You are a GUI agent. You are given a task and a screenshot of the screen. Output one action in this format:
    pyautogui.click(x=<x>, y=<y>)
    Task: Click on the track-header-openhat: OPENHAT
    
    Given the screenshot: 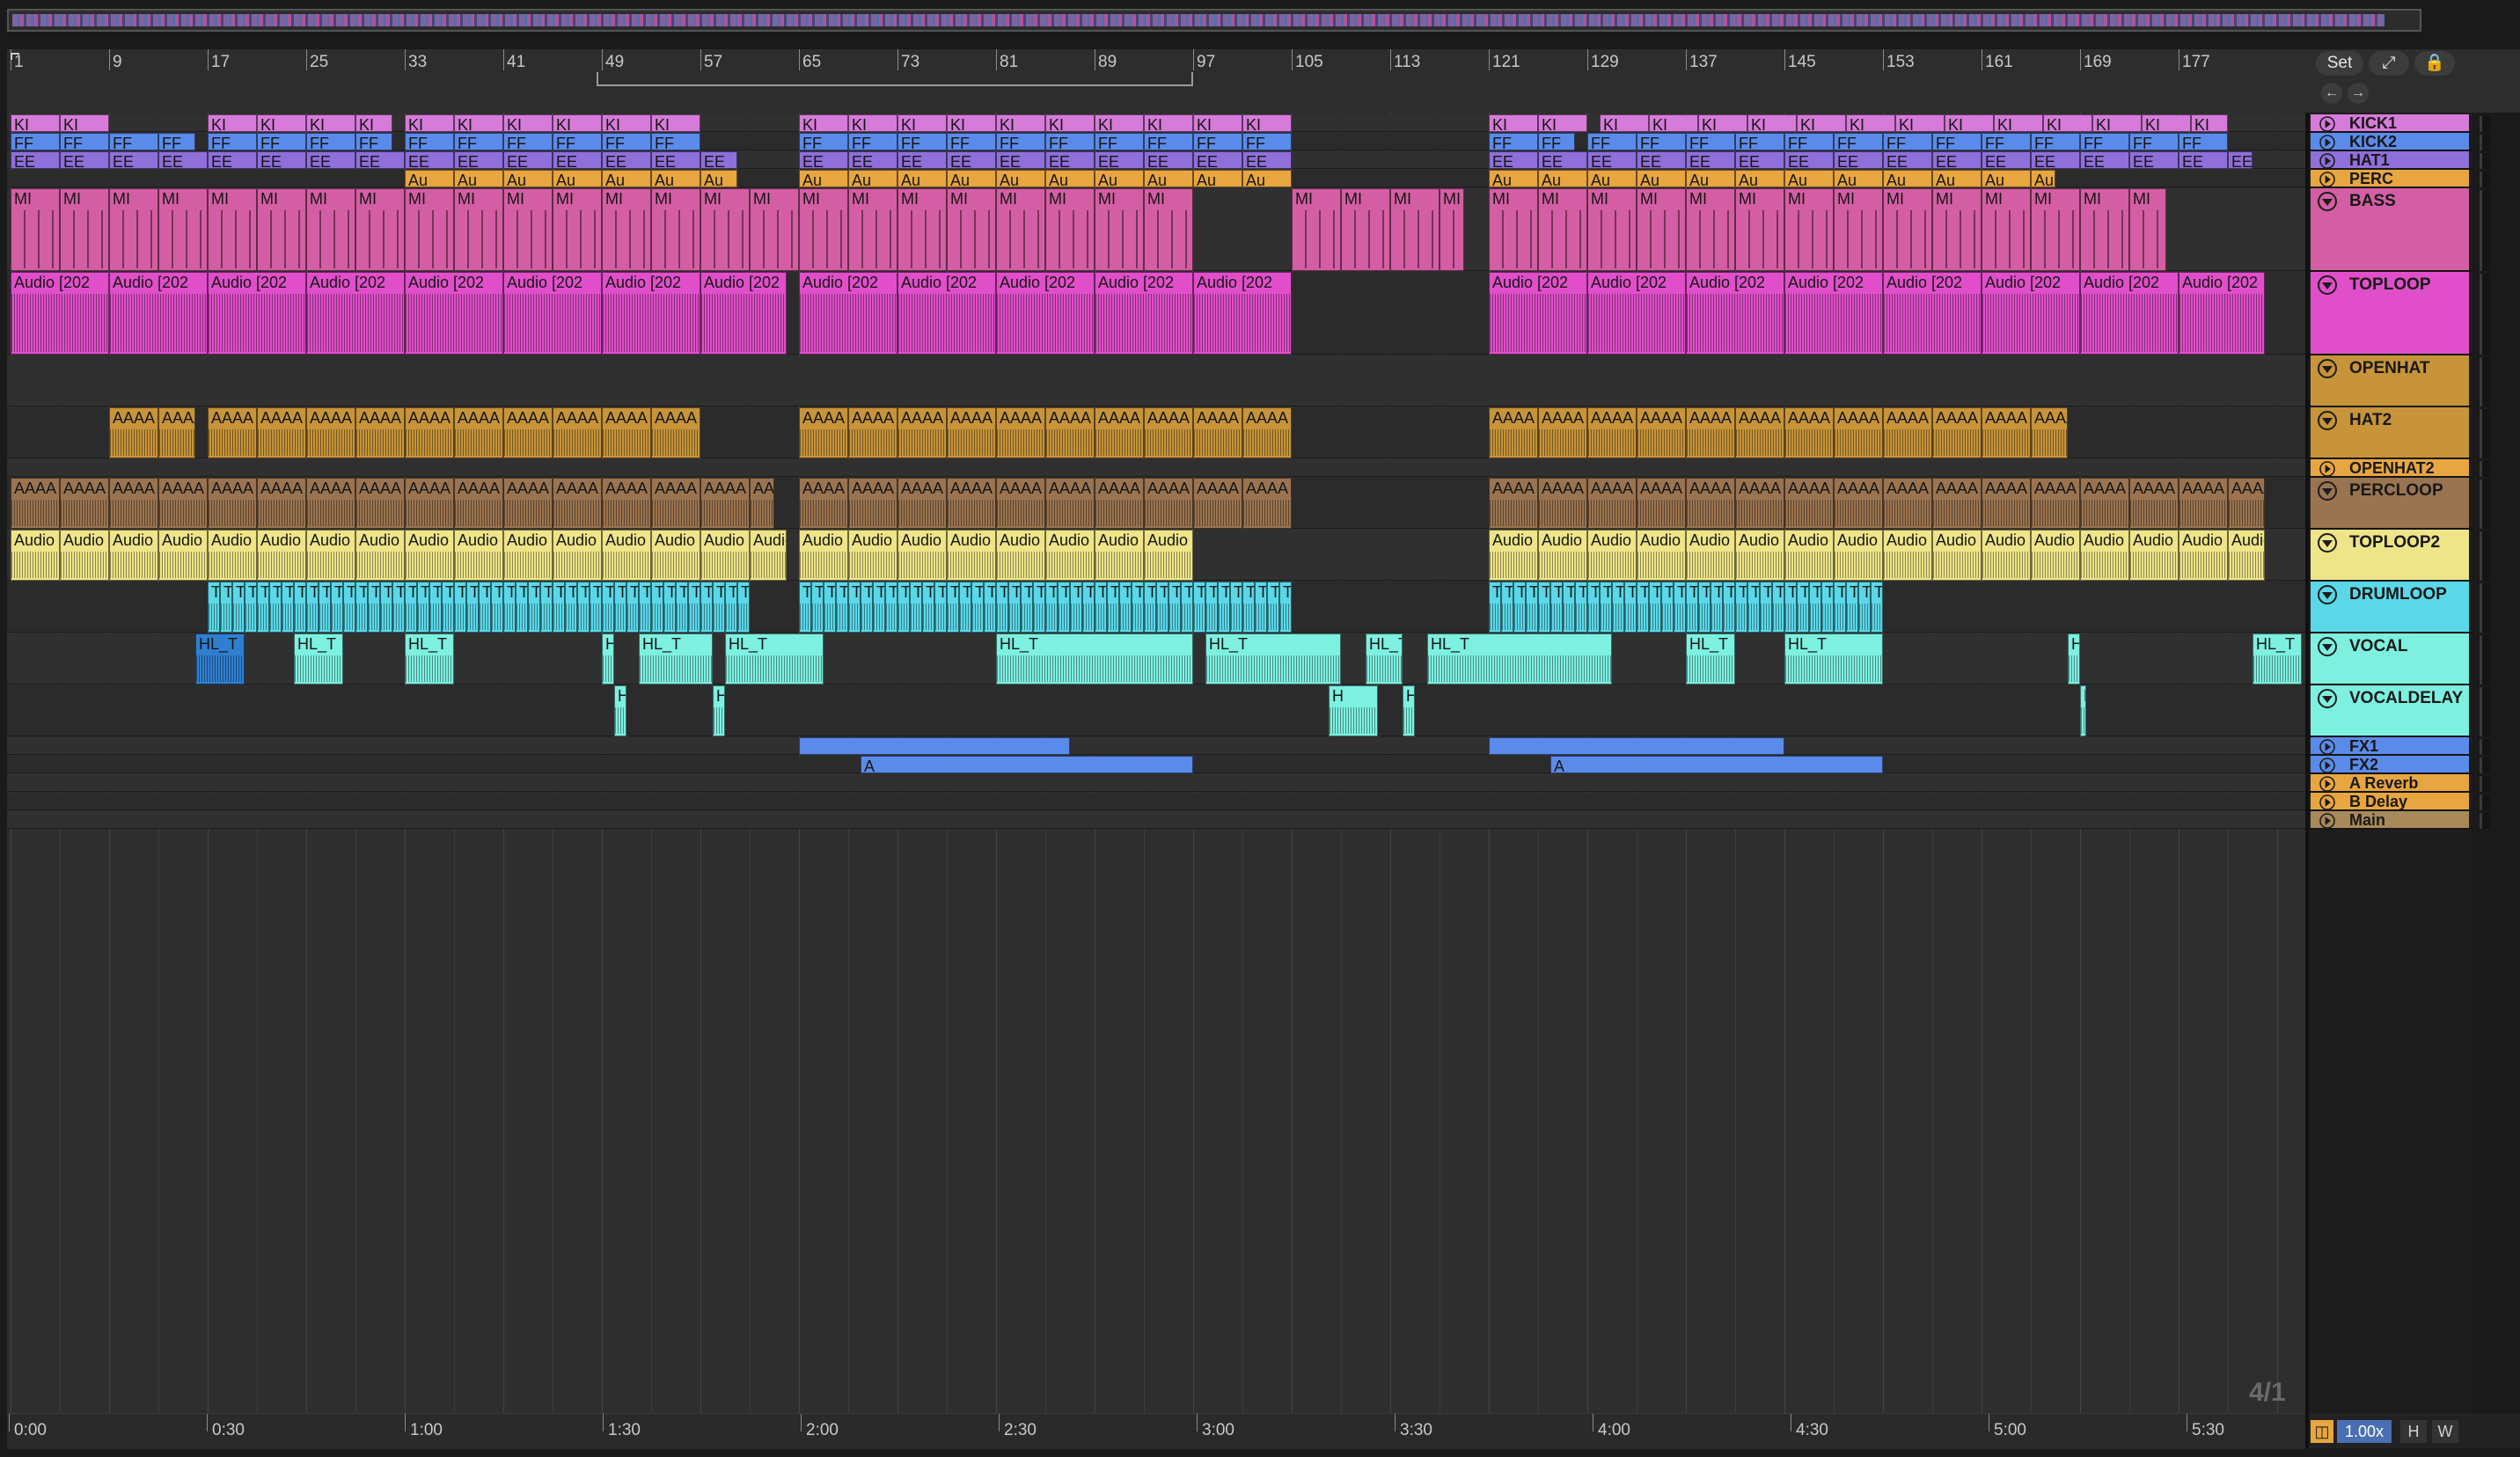 What is the action you would take?
    pyautogui.click(x=2390, y=381)
    